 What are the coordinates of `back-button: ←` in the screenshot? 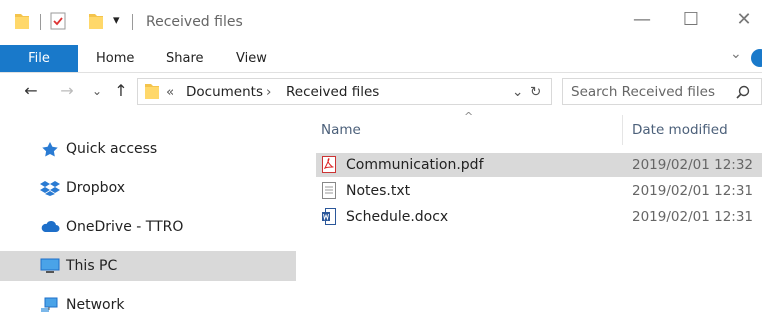 It's located at (31, 91).